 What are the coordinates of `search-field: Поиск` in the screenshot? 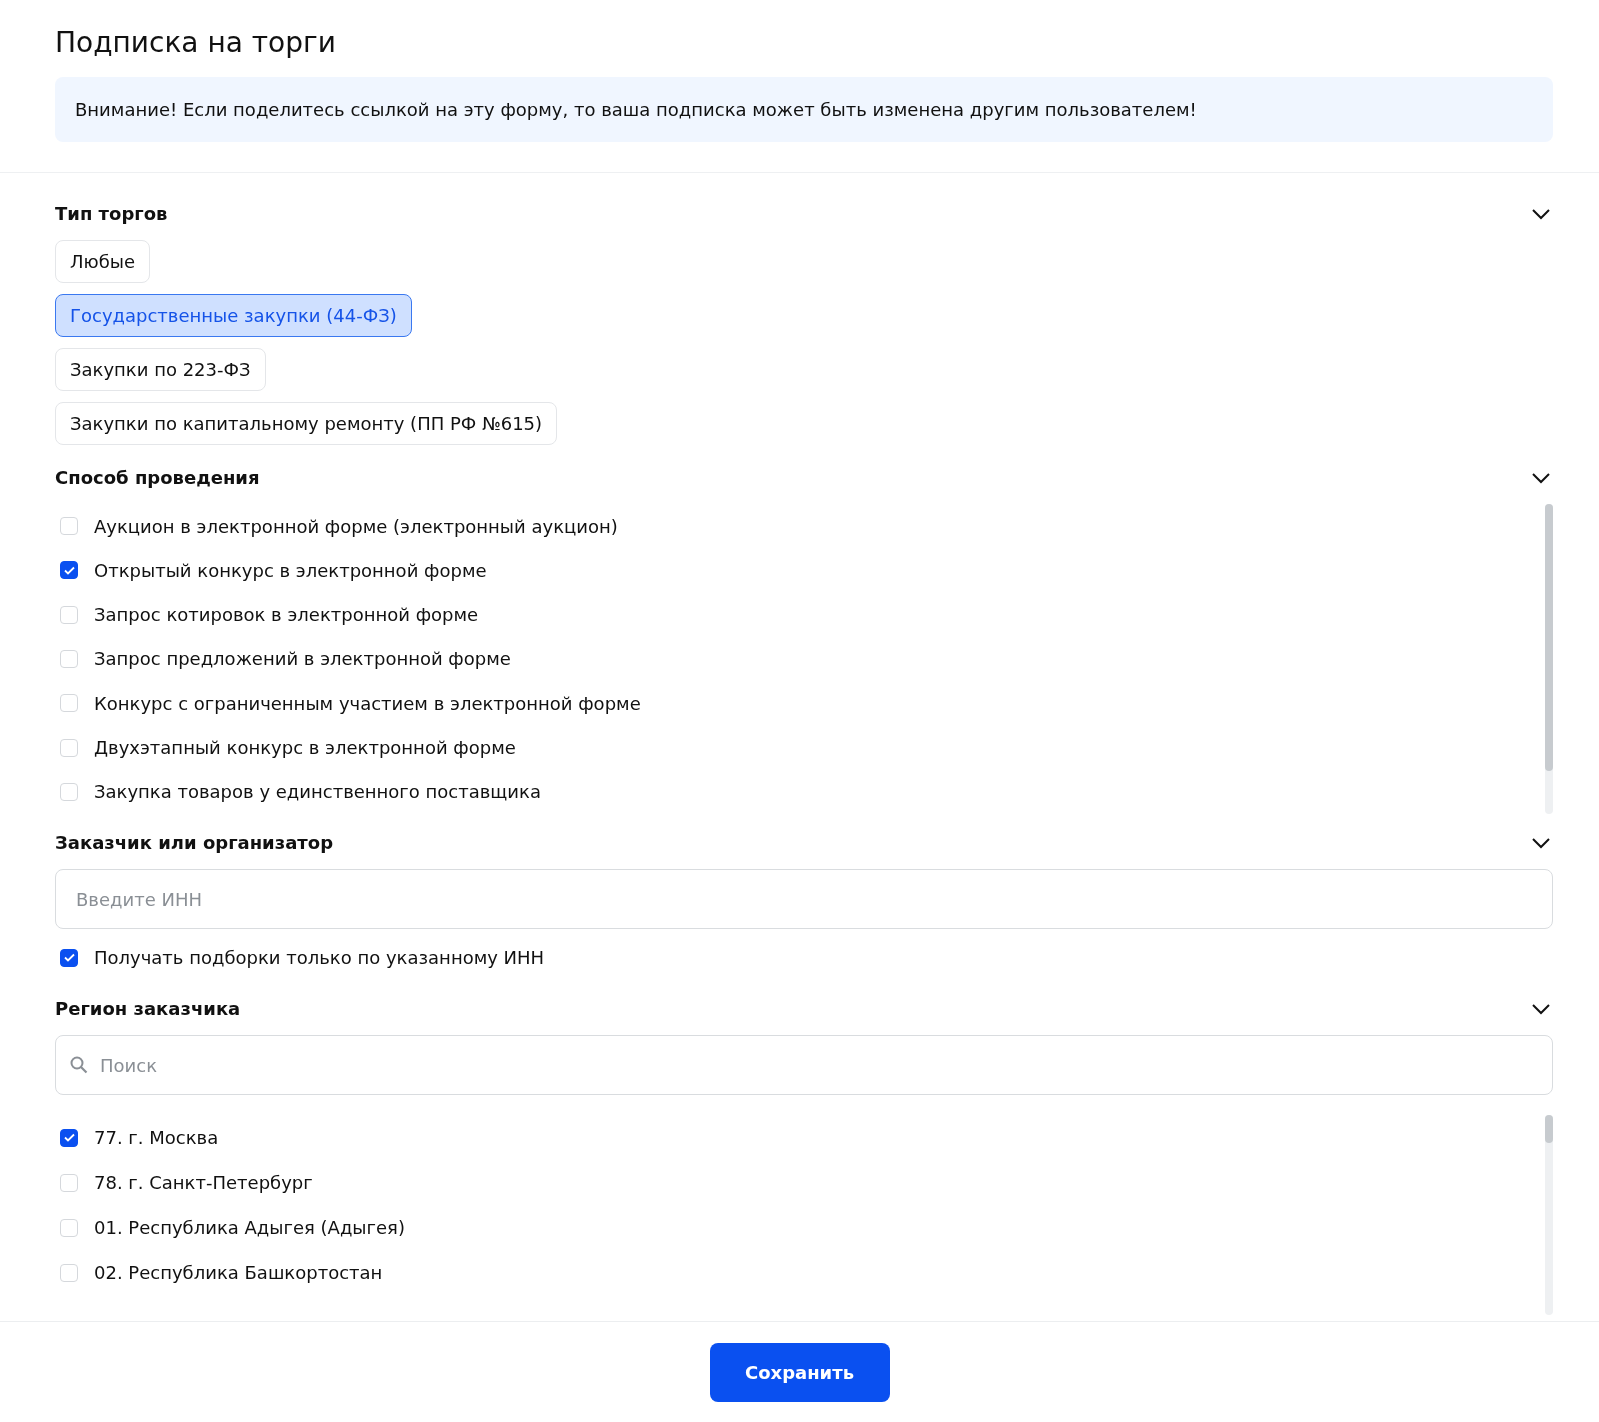 It's located at (804, 1065).